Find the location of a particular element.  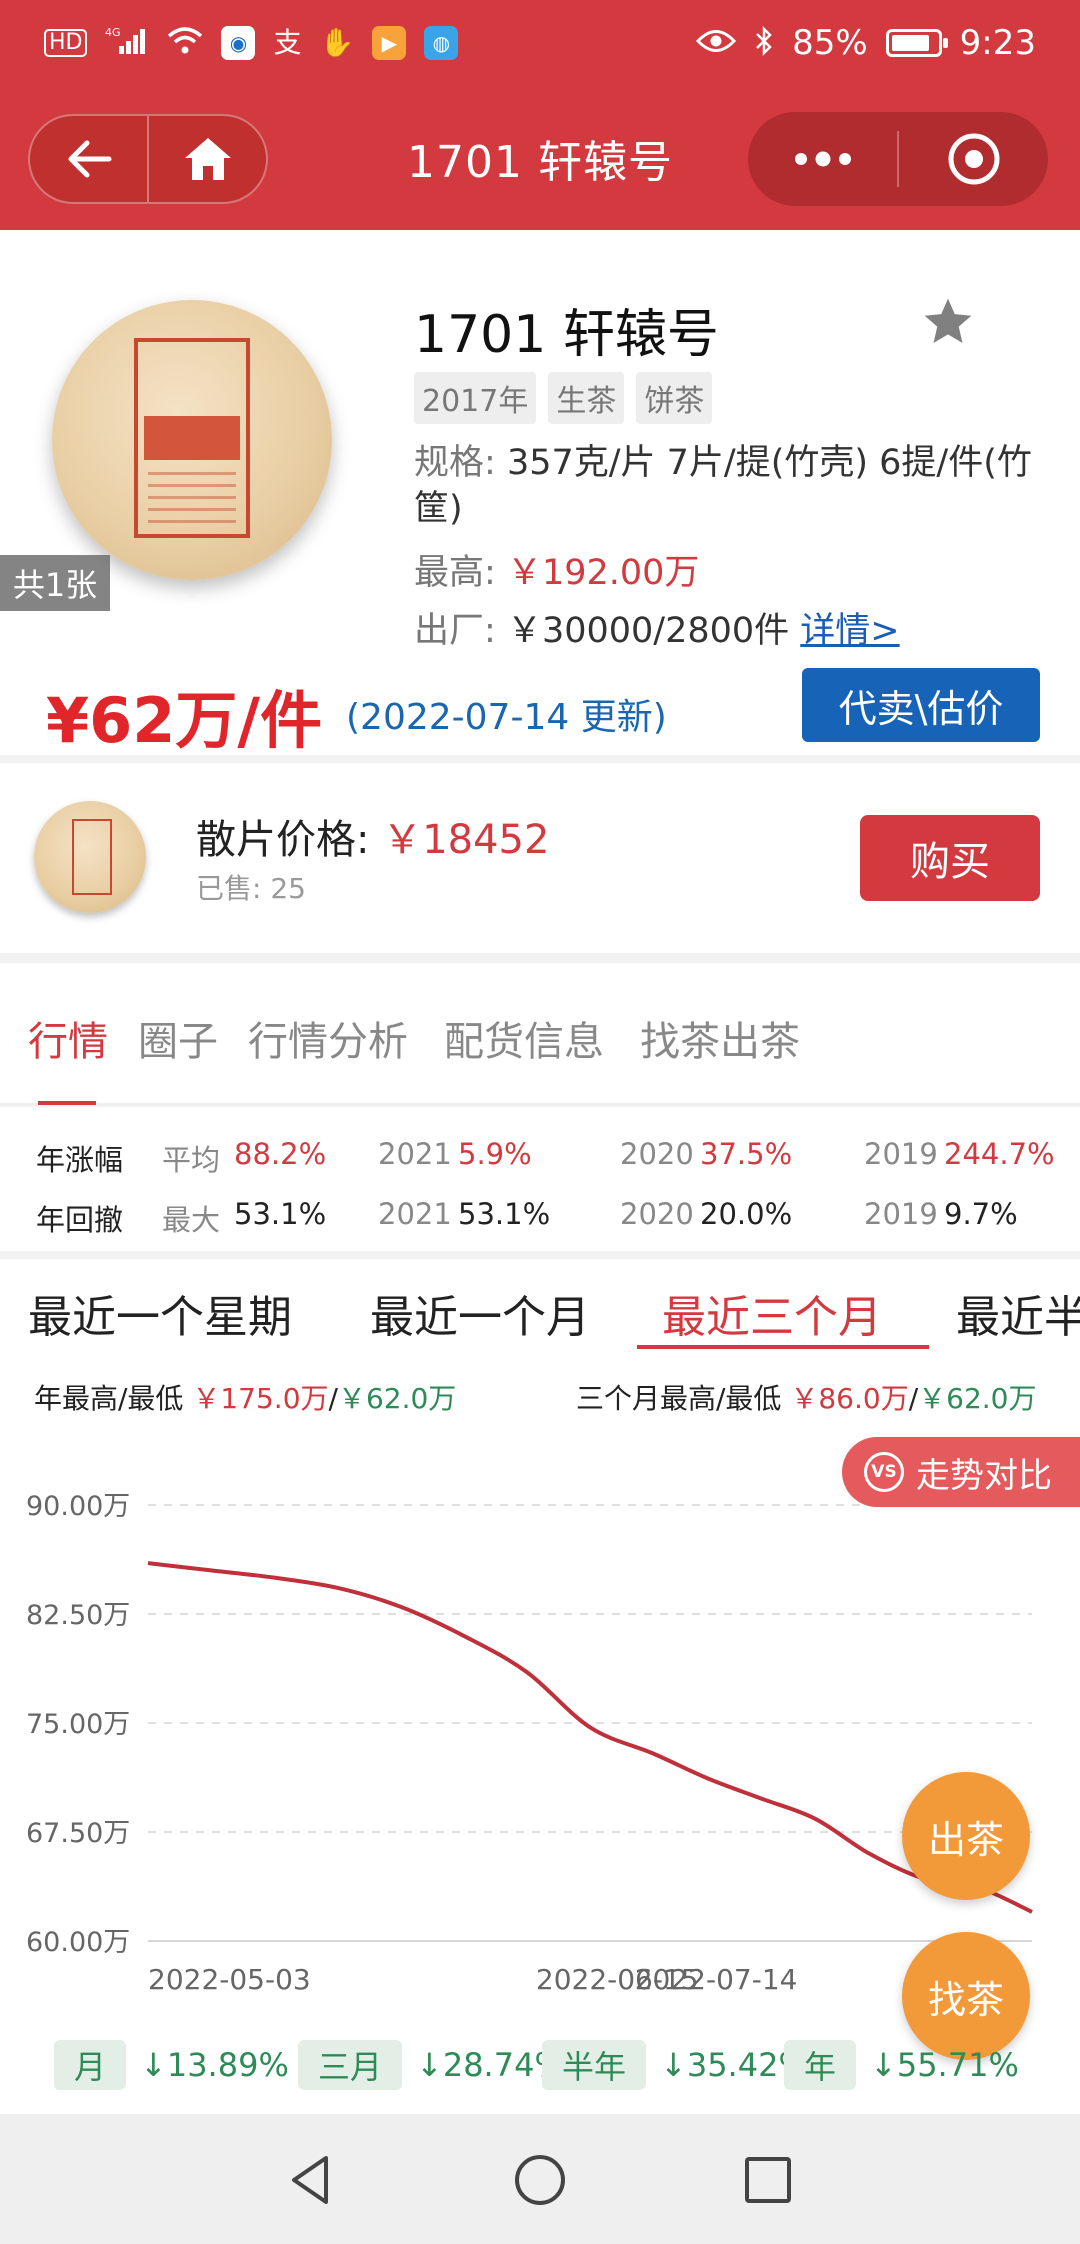

clock: 9:23 is located at coordinates (997, 43).